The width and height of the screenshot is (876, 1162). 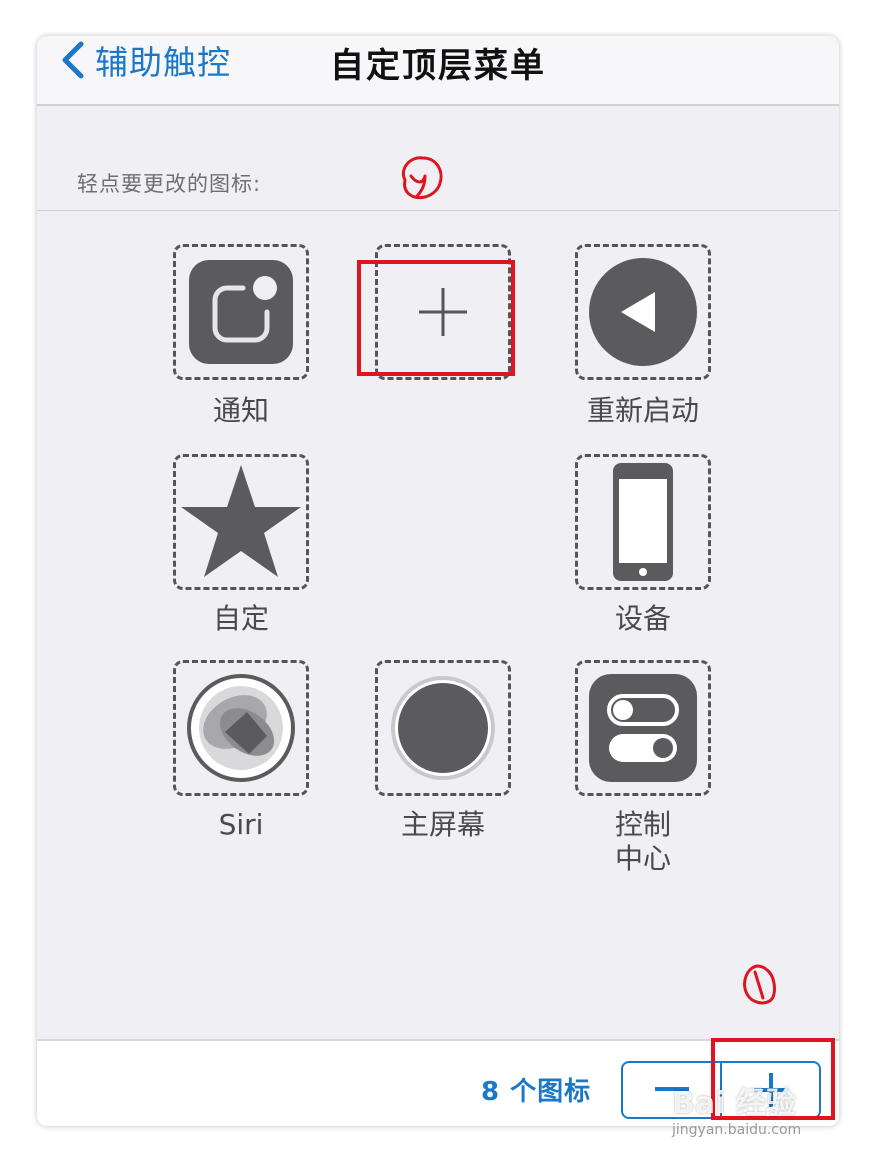 I want to click on siri-icon, so click(x=241, y=728).